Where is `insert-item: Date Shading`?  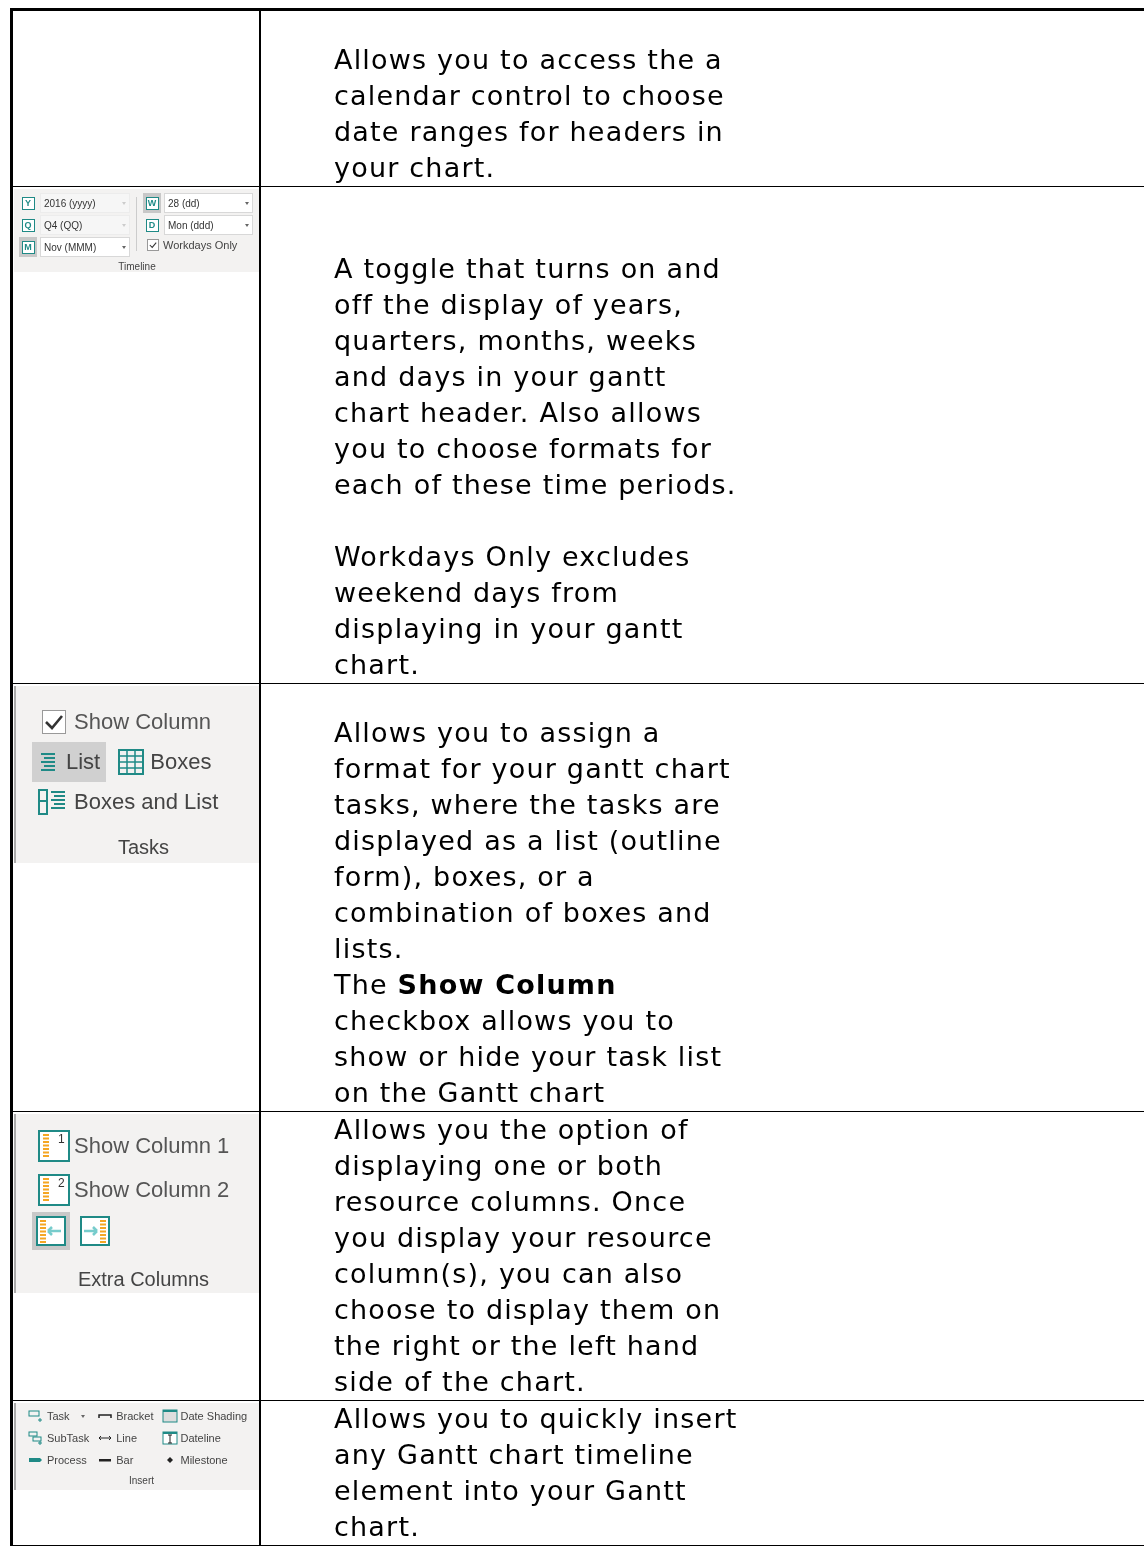 insert-item: Date Shading is located at coordinates (204, 1416).